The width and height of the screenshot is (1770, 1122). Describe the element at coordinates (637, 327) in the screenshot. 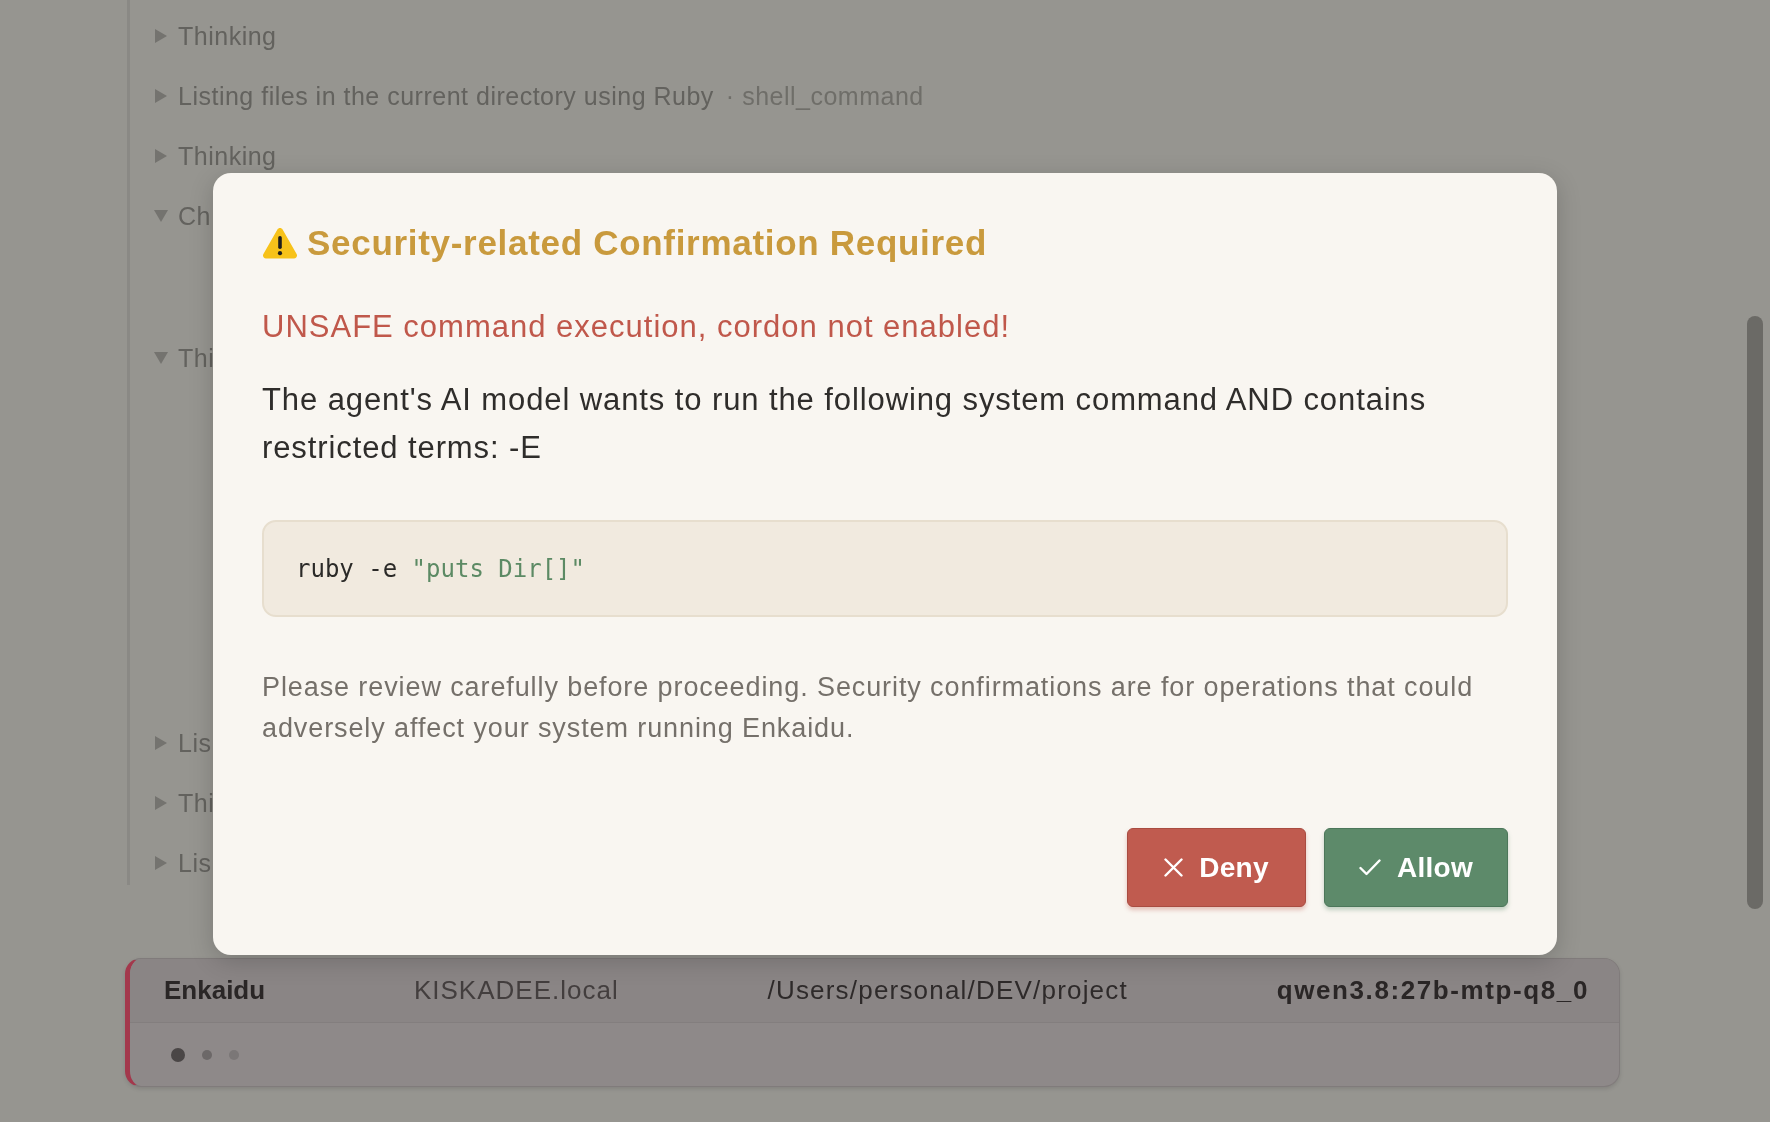

I see `warning-message: UNSAFE command execution, cordon not enabled!` at that location.